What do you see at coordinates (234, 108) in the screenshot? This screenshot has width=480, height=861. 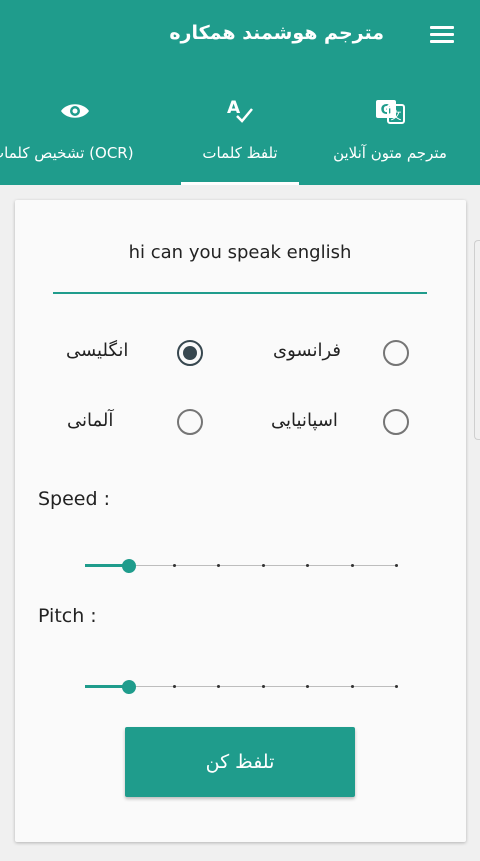 I see `svg-text: A` at bounding box center [234, 108].